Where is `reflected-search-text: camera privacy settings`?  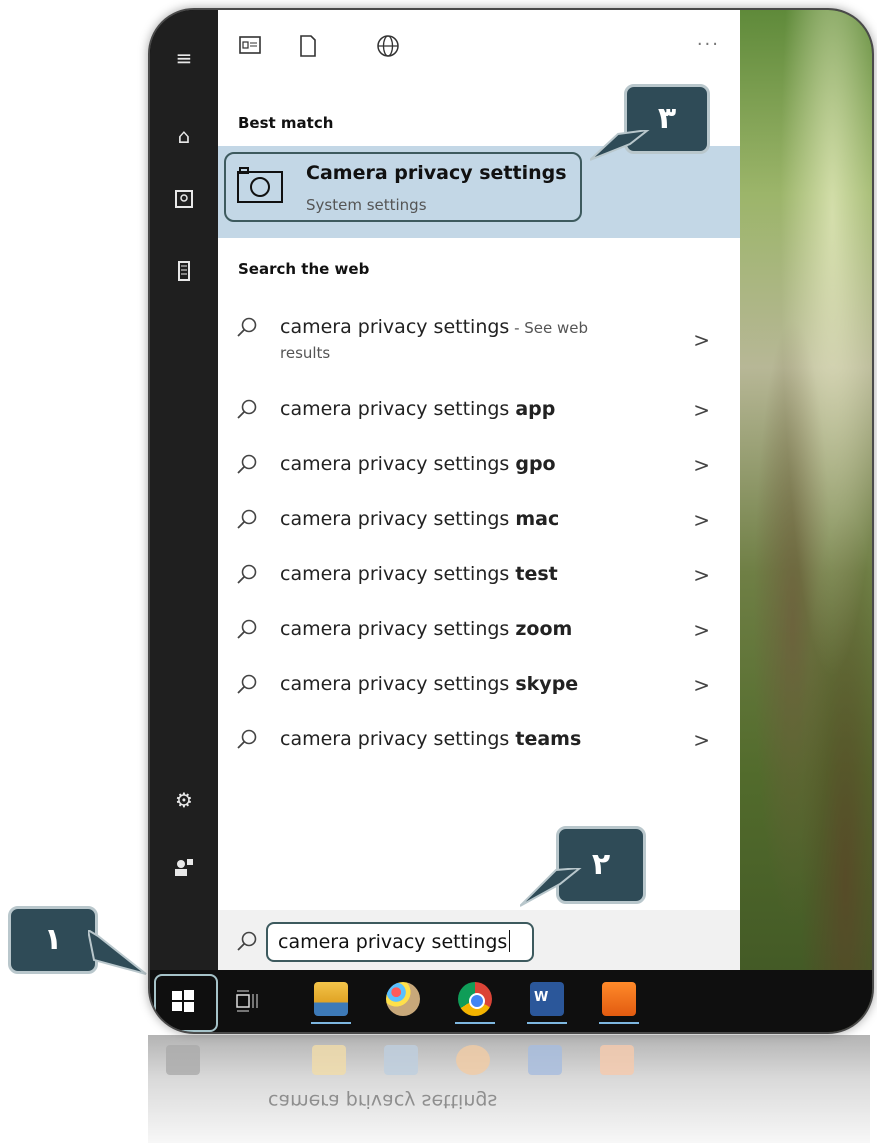
reflected-search-text: camera privacy settings is located at coordinates (383, 1101).